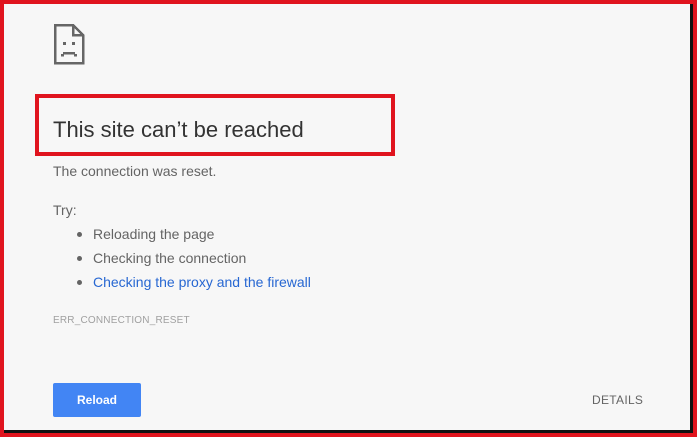 The height and width of the screenshot is (437, 697). What do you see at coordinates (202, 282) in the screenshot?
I see `proxy-firewall-link: Checking the proxy and the firewall` at bounding box center [202, 282].